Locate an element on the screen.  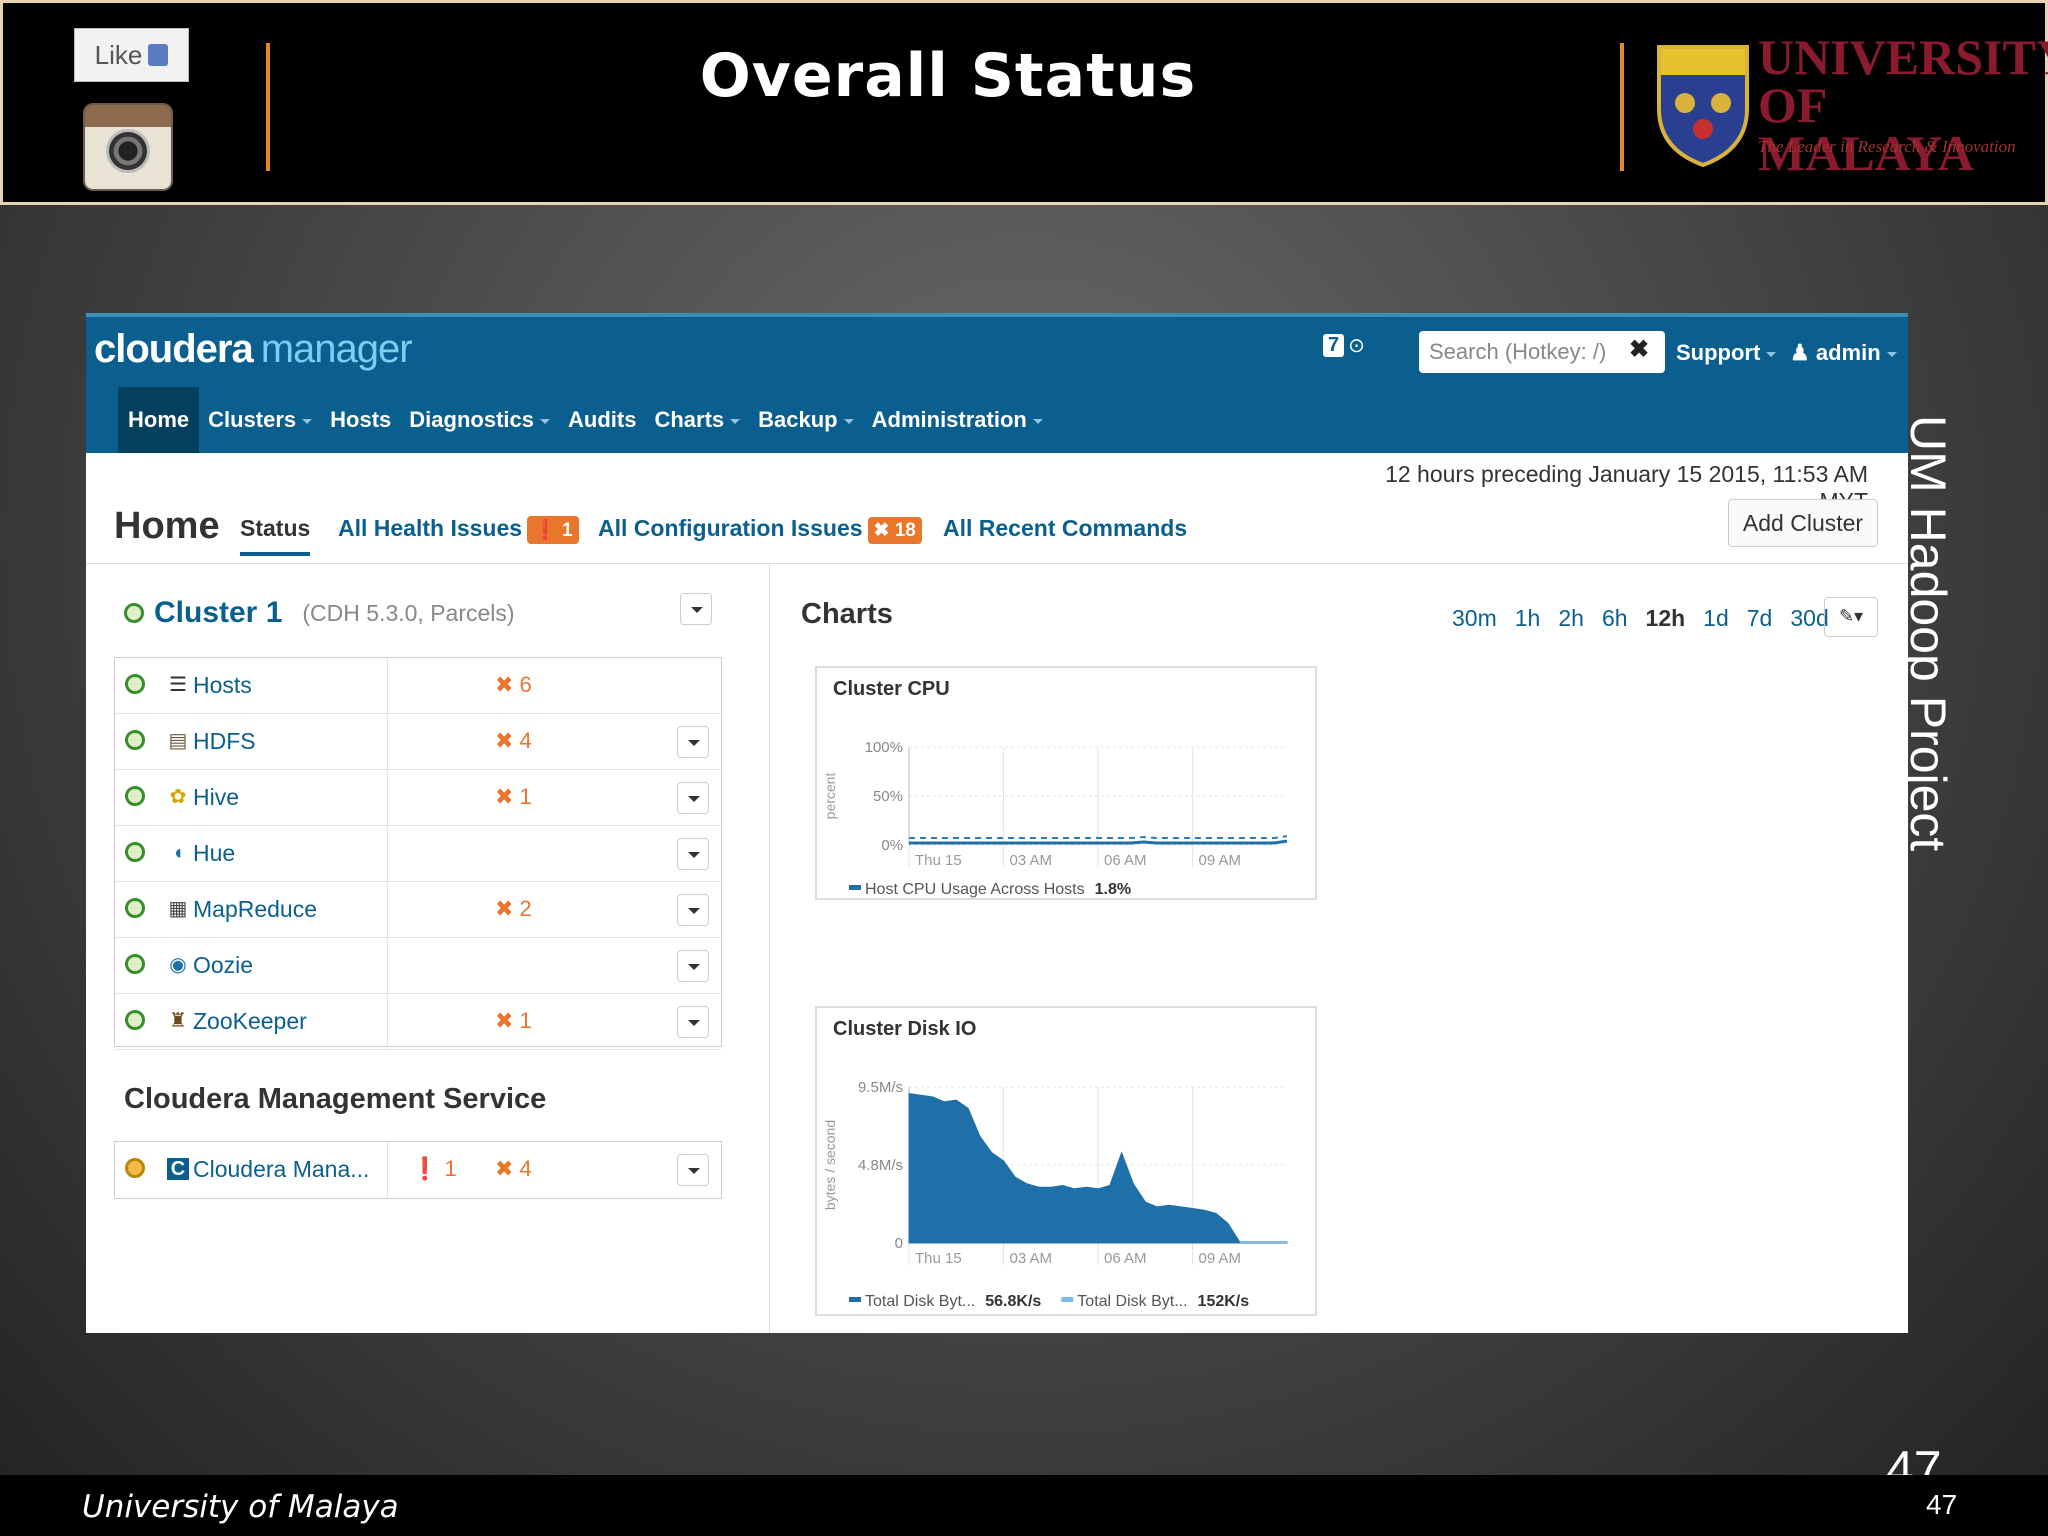
range-30m: 30m is located at coordinates (1474, 618).